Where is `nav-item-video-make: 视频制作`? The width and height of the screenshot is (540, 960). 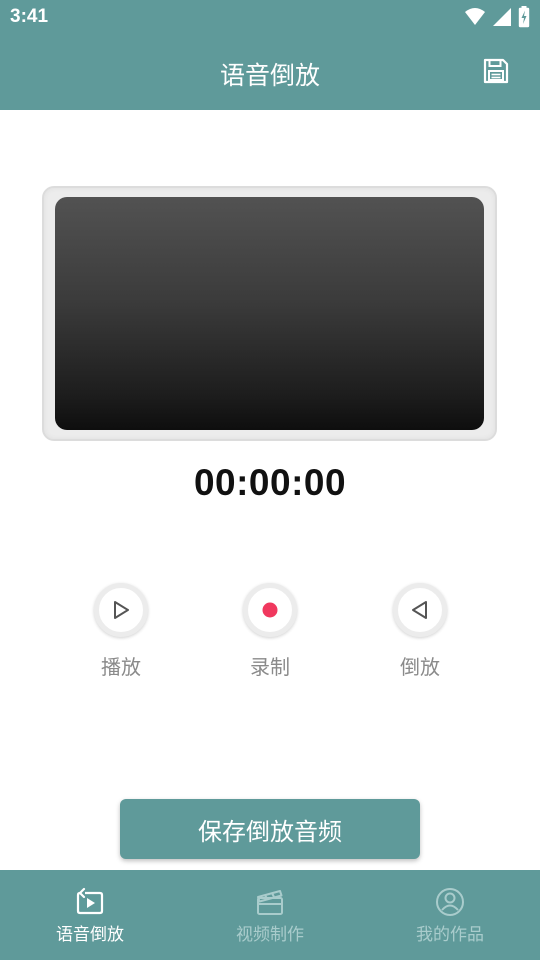
nav-item-video-make: 视频制作 is located at coordinates (270, 915).